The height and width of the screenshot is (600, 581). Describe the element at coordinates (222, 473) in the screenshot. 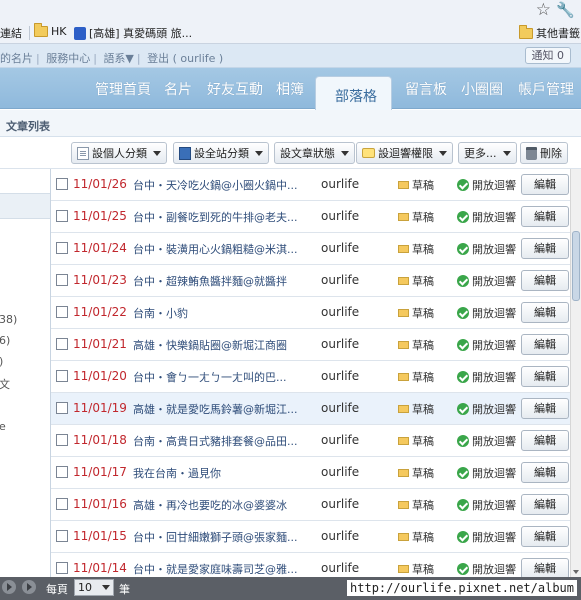

I see `article-title-link: 我在台南・過見你` at that location.